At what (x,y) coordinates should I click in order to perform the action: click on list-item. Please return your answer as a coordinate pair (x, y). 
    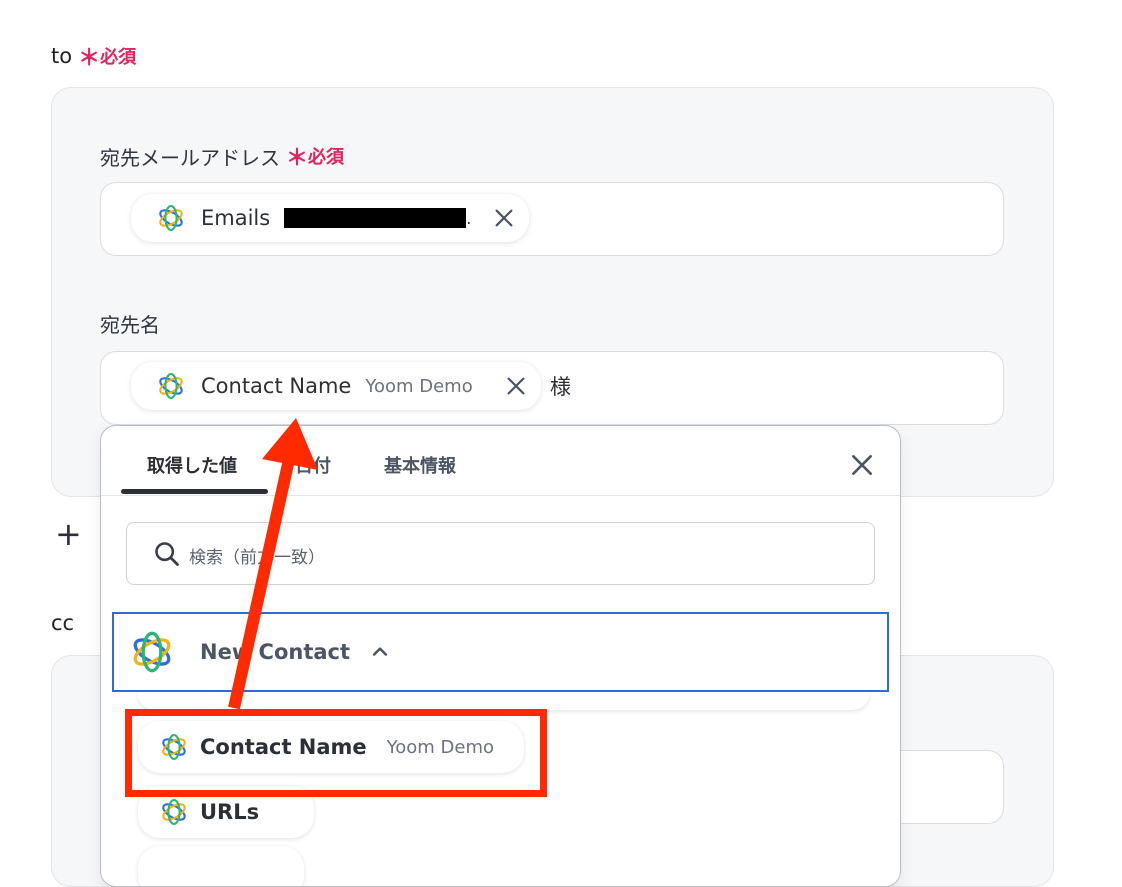
    Looking at the image, I should click on (221, 866).